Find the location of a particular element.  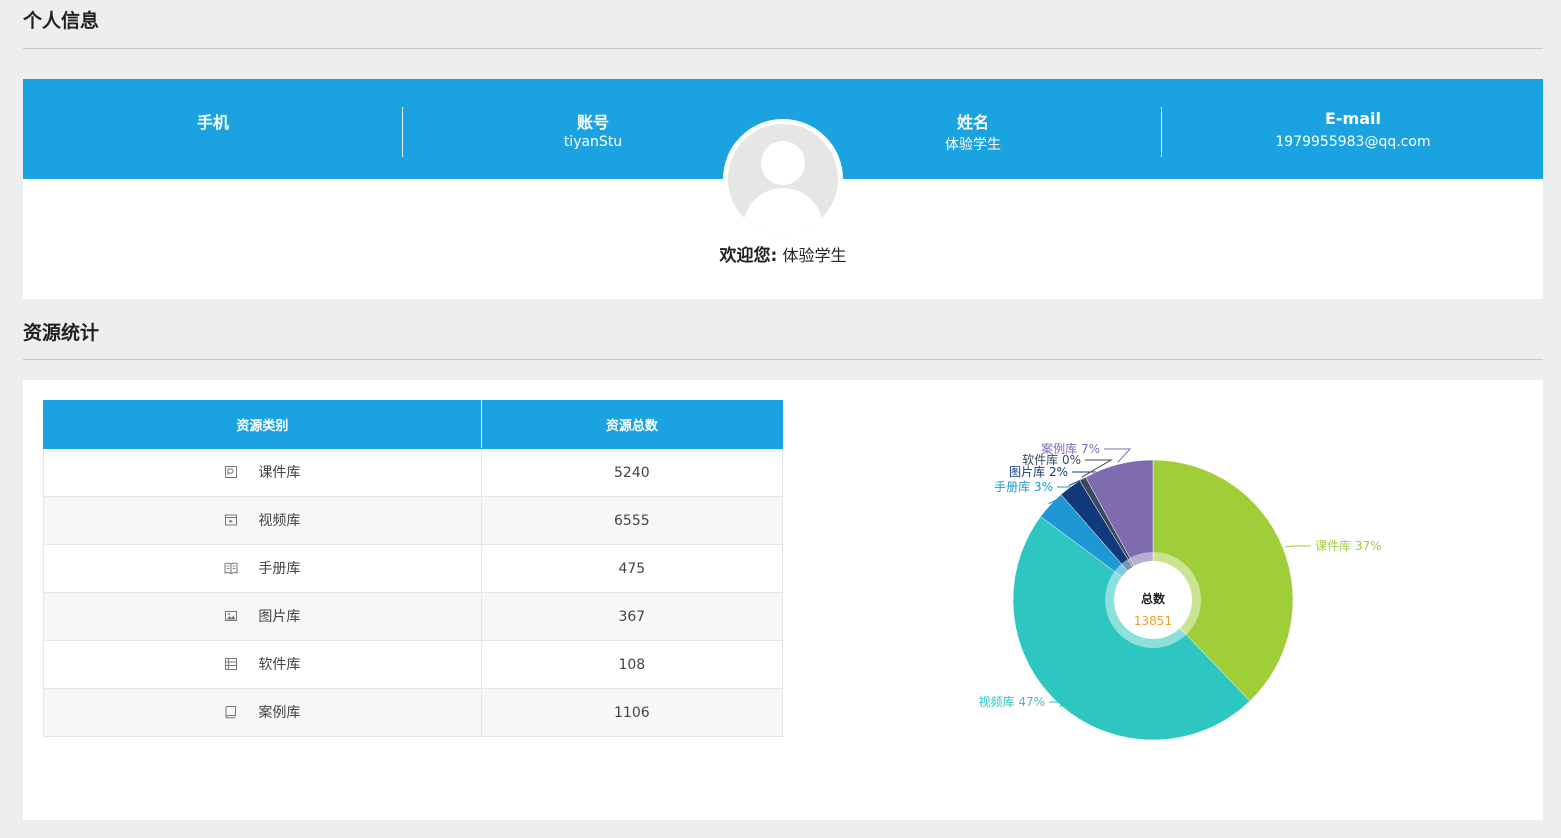

email-column: E-mail 1979955983@qq.com is located at coordinates (1353, 129).